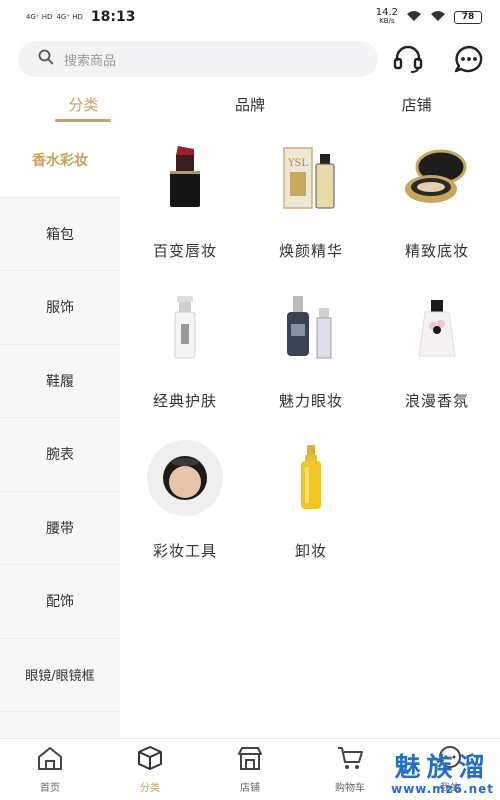 This screenshot has height=800, width=500. I want to click on signal-1: 4G⁺ HD, so click(39, 17).